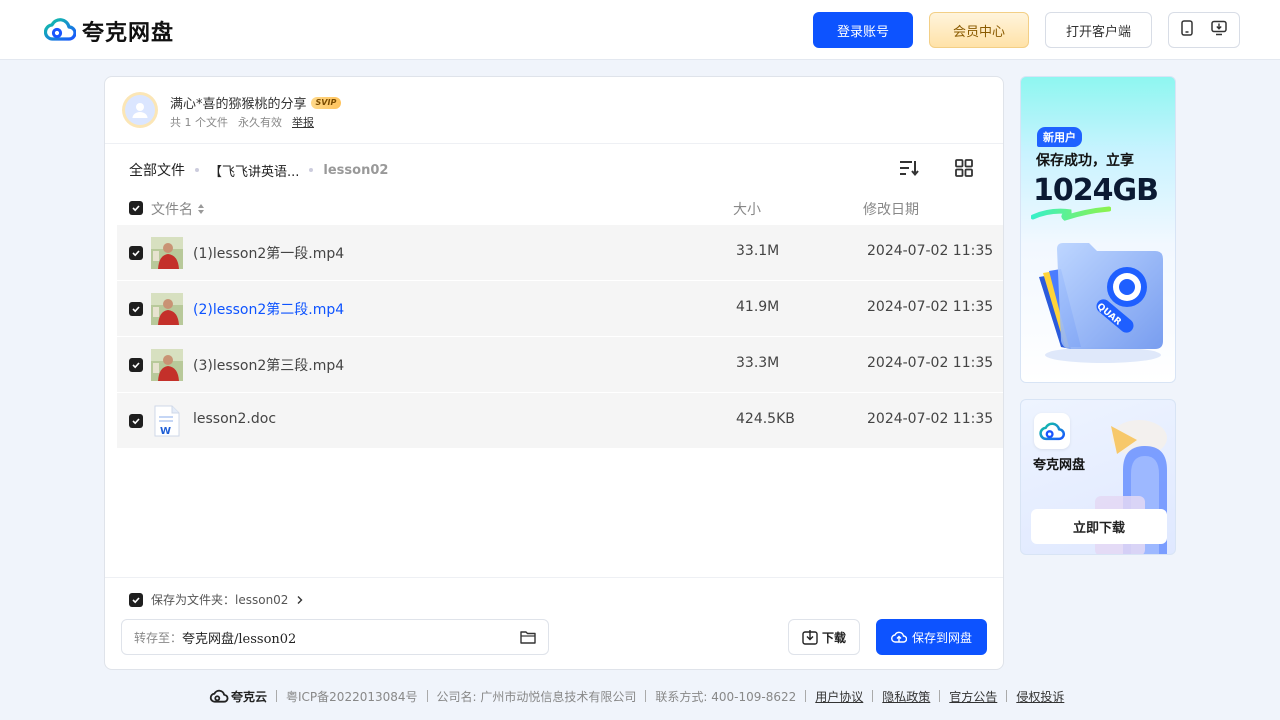  What do you see at coordinates (758, 251) in the screenshot?
I see `file-size: 33.1M` at bounding box center [758, 251].